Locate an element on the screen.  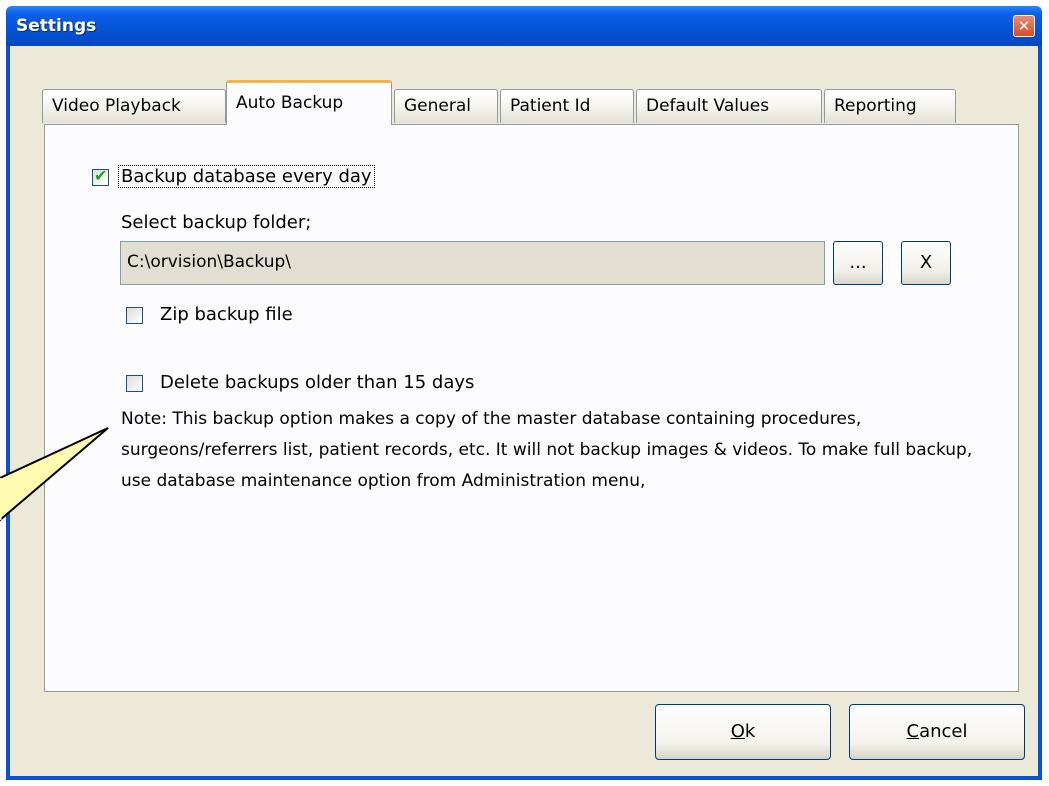
callout-shape is located at coordinates (54, 474).